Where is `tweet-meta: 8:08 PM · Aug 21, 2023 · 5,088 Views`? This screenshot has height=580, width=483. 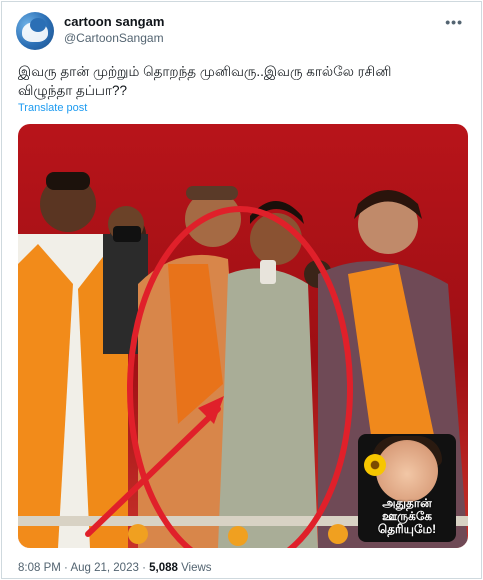
tweet-meta: 8:08 PM · Aug 21, 2023 · 5,088 Views is located at coordinates (115, 568).